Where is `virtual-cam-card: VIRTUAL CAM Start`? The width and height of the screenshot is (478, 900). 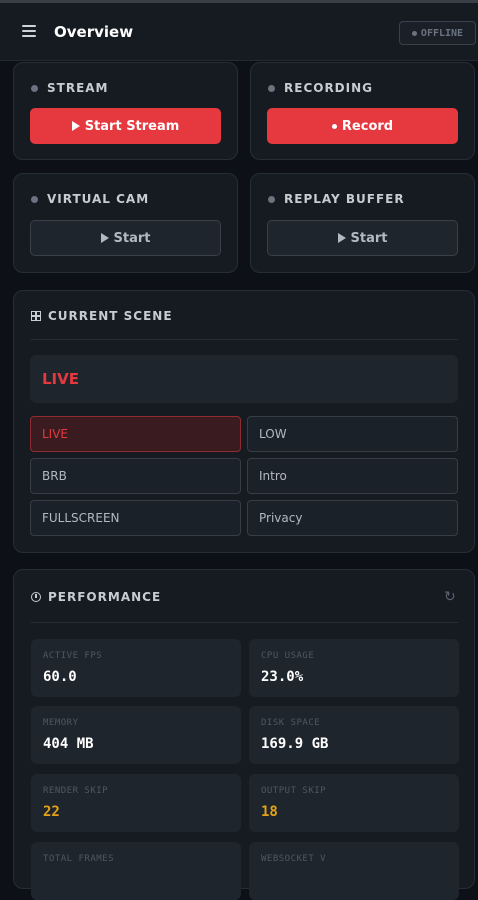 virtual-cam-card: VIRTUAL CAM Start is located at coordinates (125, 223).